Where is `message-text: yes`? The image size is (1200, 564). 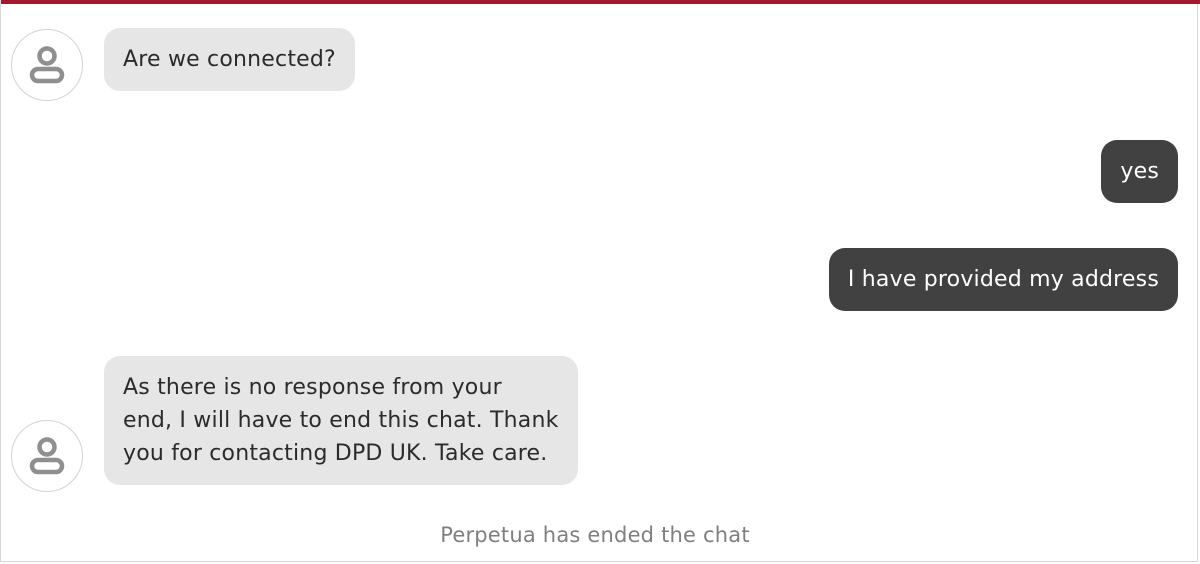 message-text: yes is located at coordinates (1139, 171).